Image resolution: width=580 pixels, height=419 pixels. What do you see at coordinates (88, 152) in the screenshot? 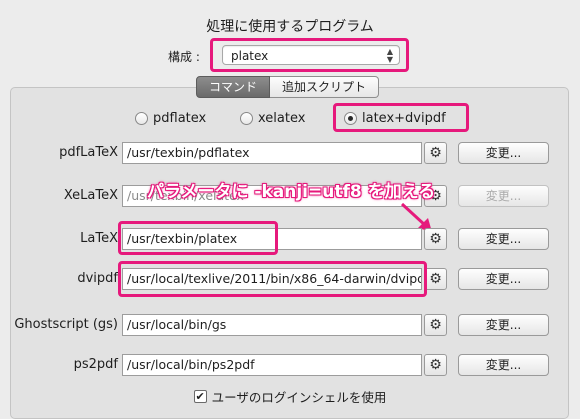
I see `row-label-pdflatex: pdfLaTeX` at bounding box center [88, 152].